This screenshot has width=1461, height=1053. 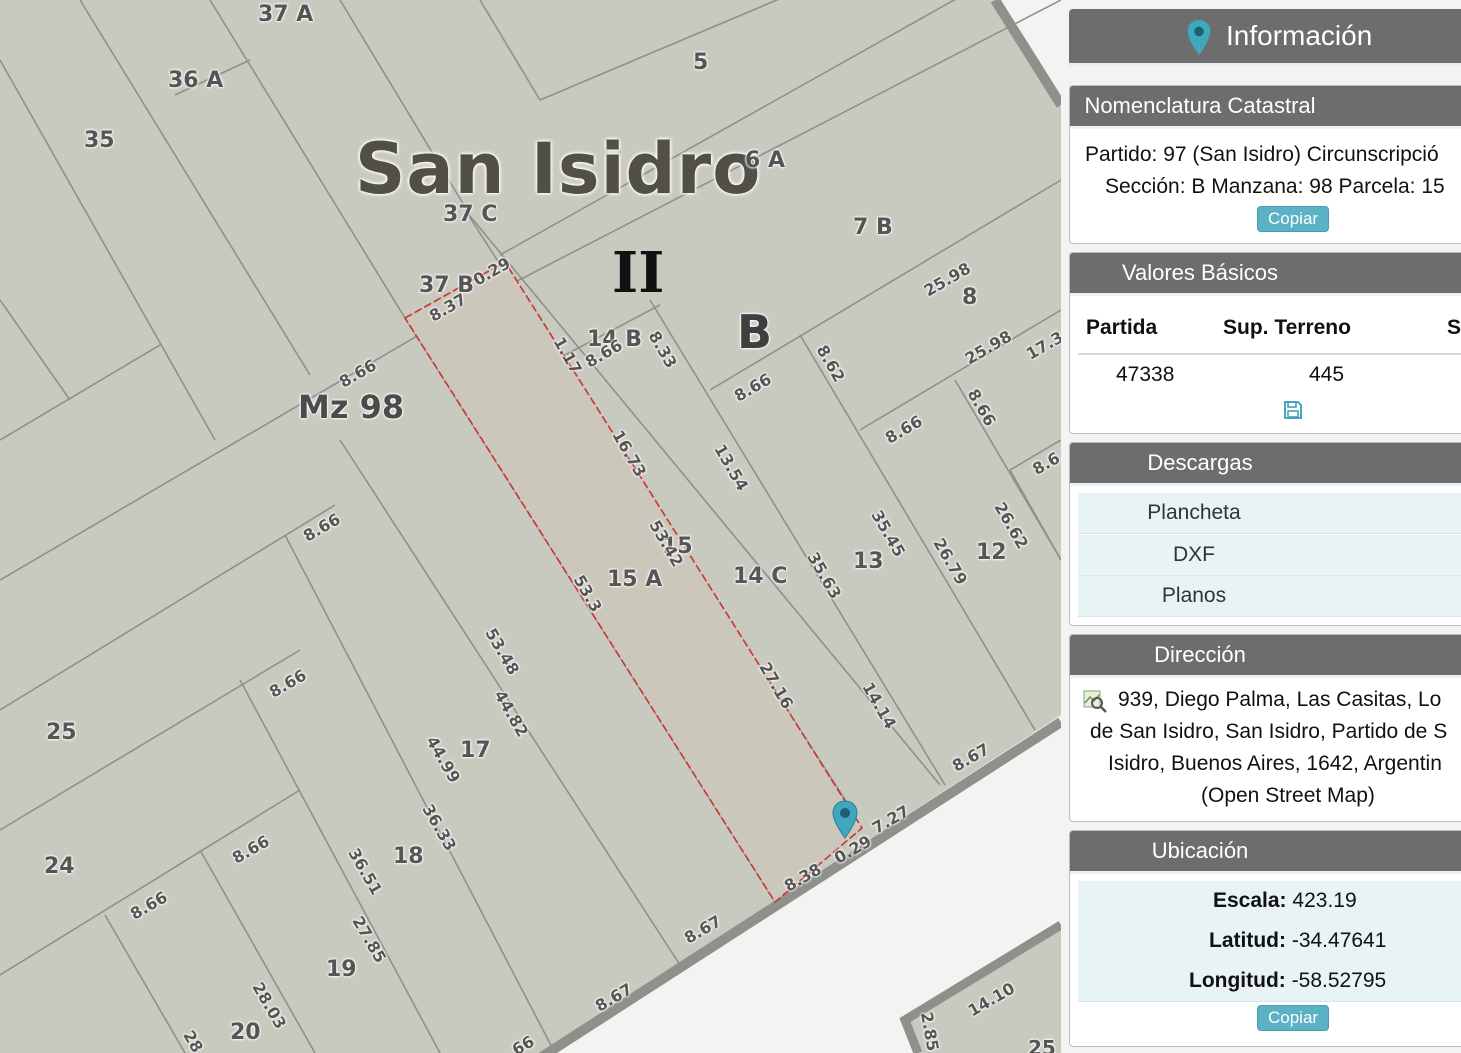 What do you see at coordinates (765, 160) in the screenshot?
I see `lot-label: 6 A` at bounding box center [765, 160].